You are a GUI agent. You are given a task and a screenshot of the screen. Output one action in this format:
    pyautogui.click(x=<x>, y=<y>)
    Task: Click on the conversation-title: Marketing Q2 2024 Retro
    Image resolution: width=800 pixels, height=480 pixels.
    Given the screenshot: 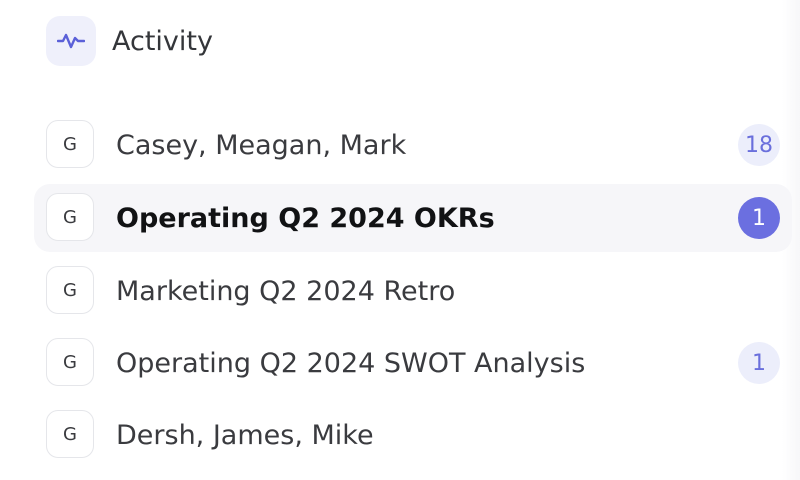 What is the action you would take?
    pyautogui.click(x=286, y=291)
    